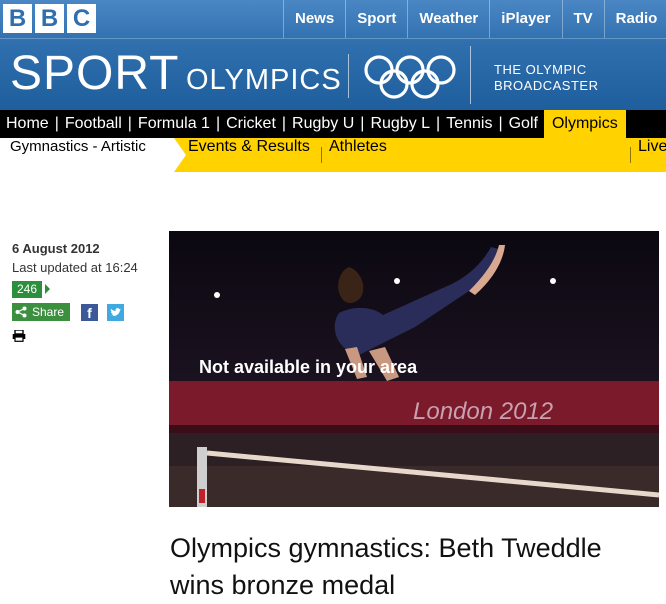 The width and height of the screenshot is (666, 604). What do you see at coordinates (540, 69) in the screenshot?
I see `tagline-line-1: THE OLYMPIC` at bounding box center [540, 69].